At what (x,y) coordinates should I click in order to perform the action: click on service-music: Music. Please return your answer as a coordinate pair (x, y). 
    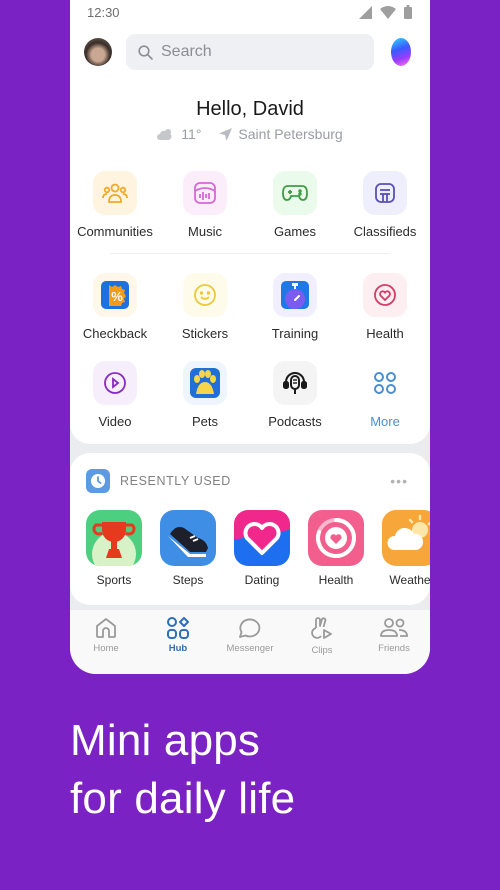
    Looking at the image, I should click on (205, 205).